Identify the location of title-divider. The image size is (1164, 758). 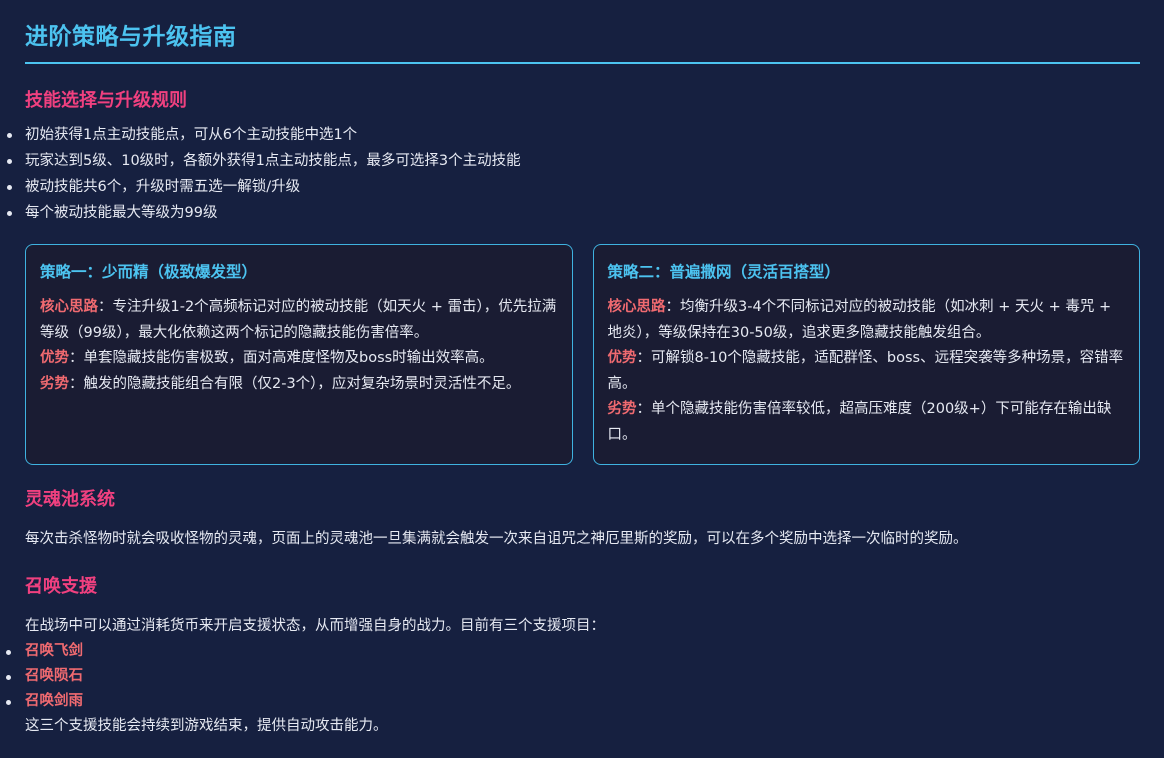
(582, 63).